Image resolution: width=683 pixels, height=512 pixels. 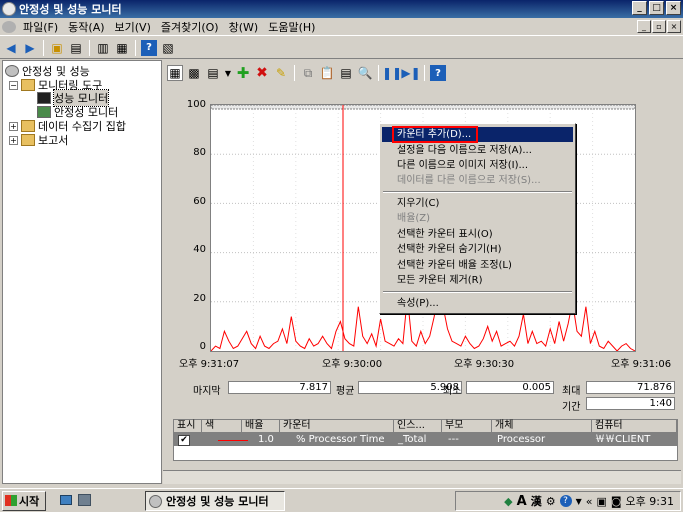 What do you see at coordinates (346, 73) in the screenshot?
I see `properties-icon: ▤` at bounding box center [346, 73].